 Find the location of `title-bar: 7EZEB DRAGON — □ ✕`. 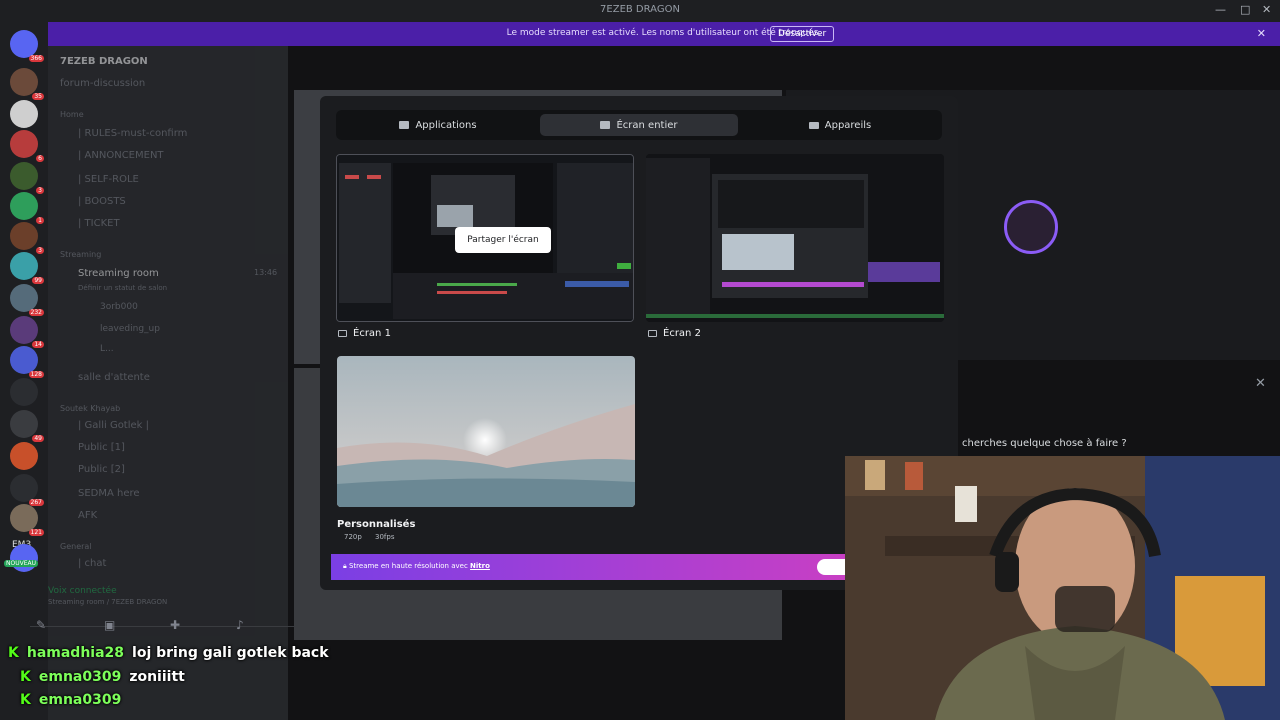

title-bar: 7EZEB DRAGON — □ ✕ is located at coordinates (640, 11).